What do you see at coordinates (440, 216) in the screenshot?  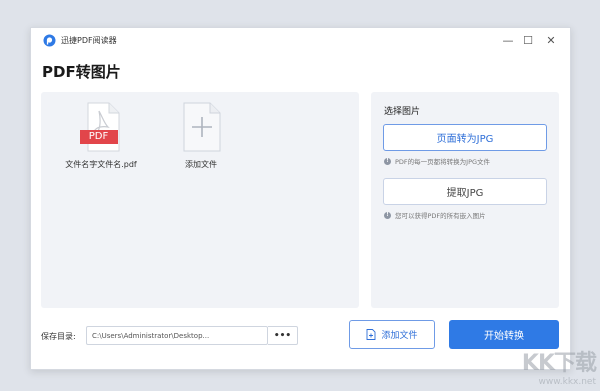 I see `hint-text: 您可以获得PDF的所有嵌入图片` at bounding box center [440, 216].